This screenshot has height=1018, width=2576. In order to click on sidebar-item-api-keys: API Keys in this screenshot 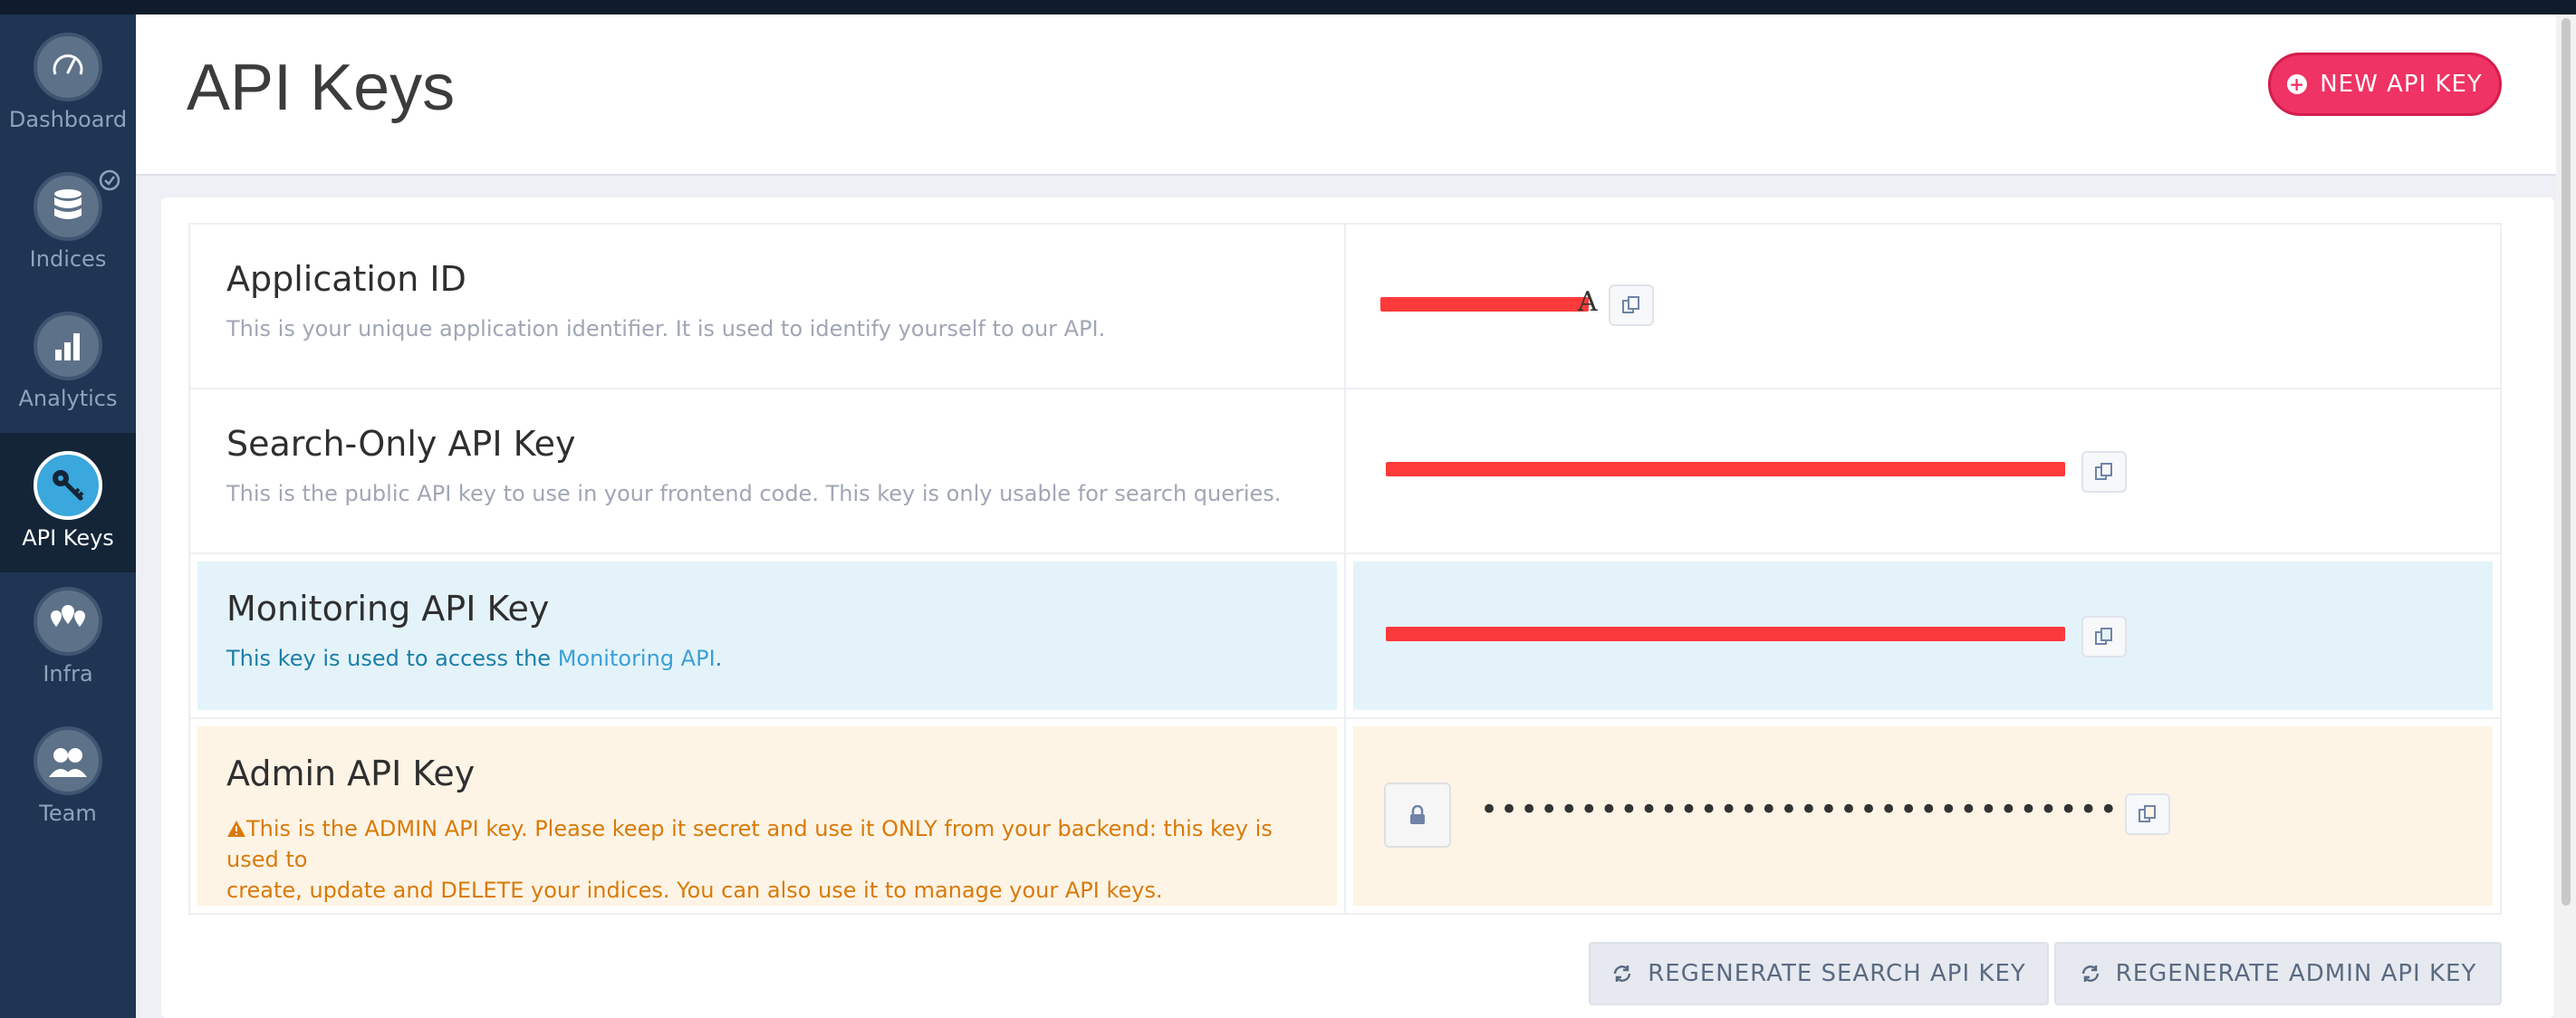, I will do `click(68, 503)`.